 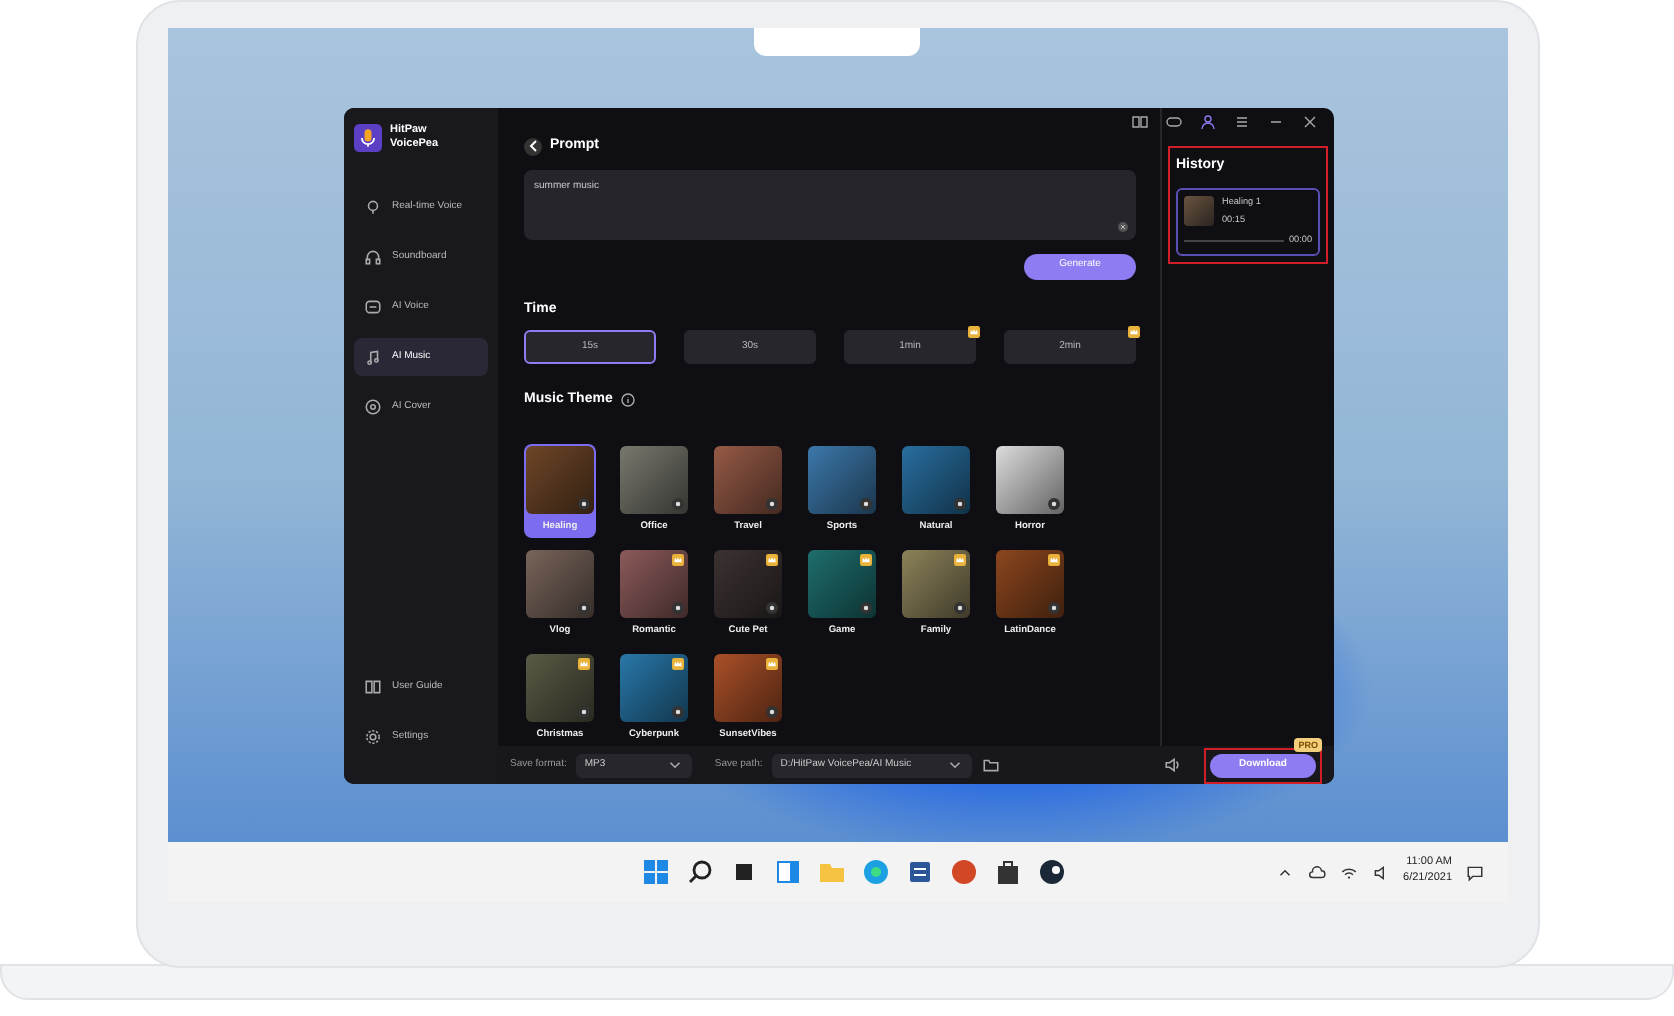 What do you see at coordinates (1199, 210) in the screenshot?
I see `photo-placeholder` at bounding box center [1199, 210].